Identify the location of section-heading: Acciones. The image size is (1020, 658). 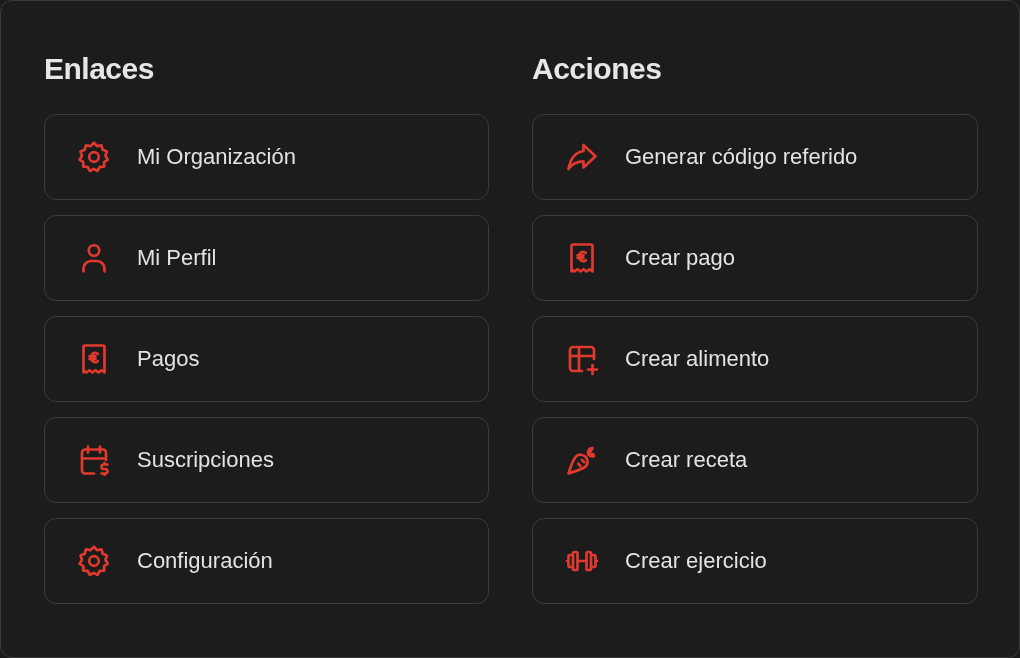
(597, 69).